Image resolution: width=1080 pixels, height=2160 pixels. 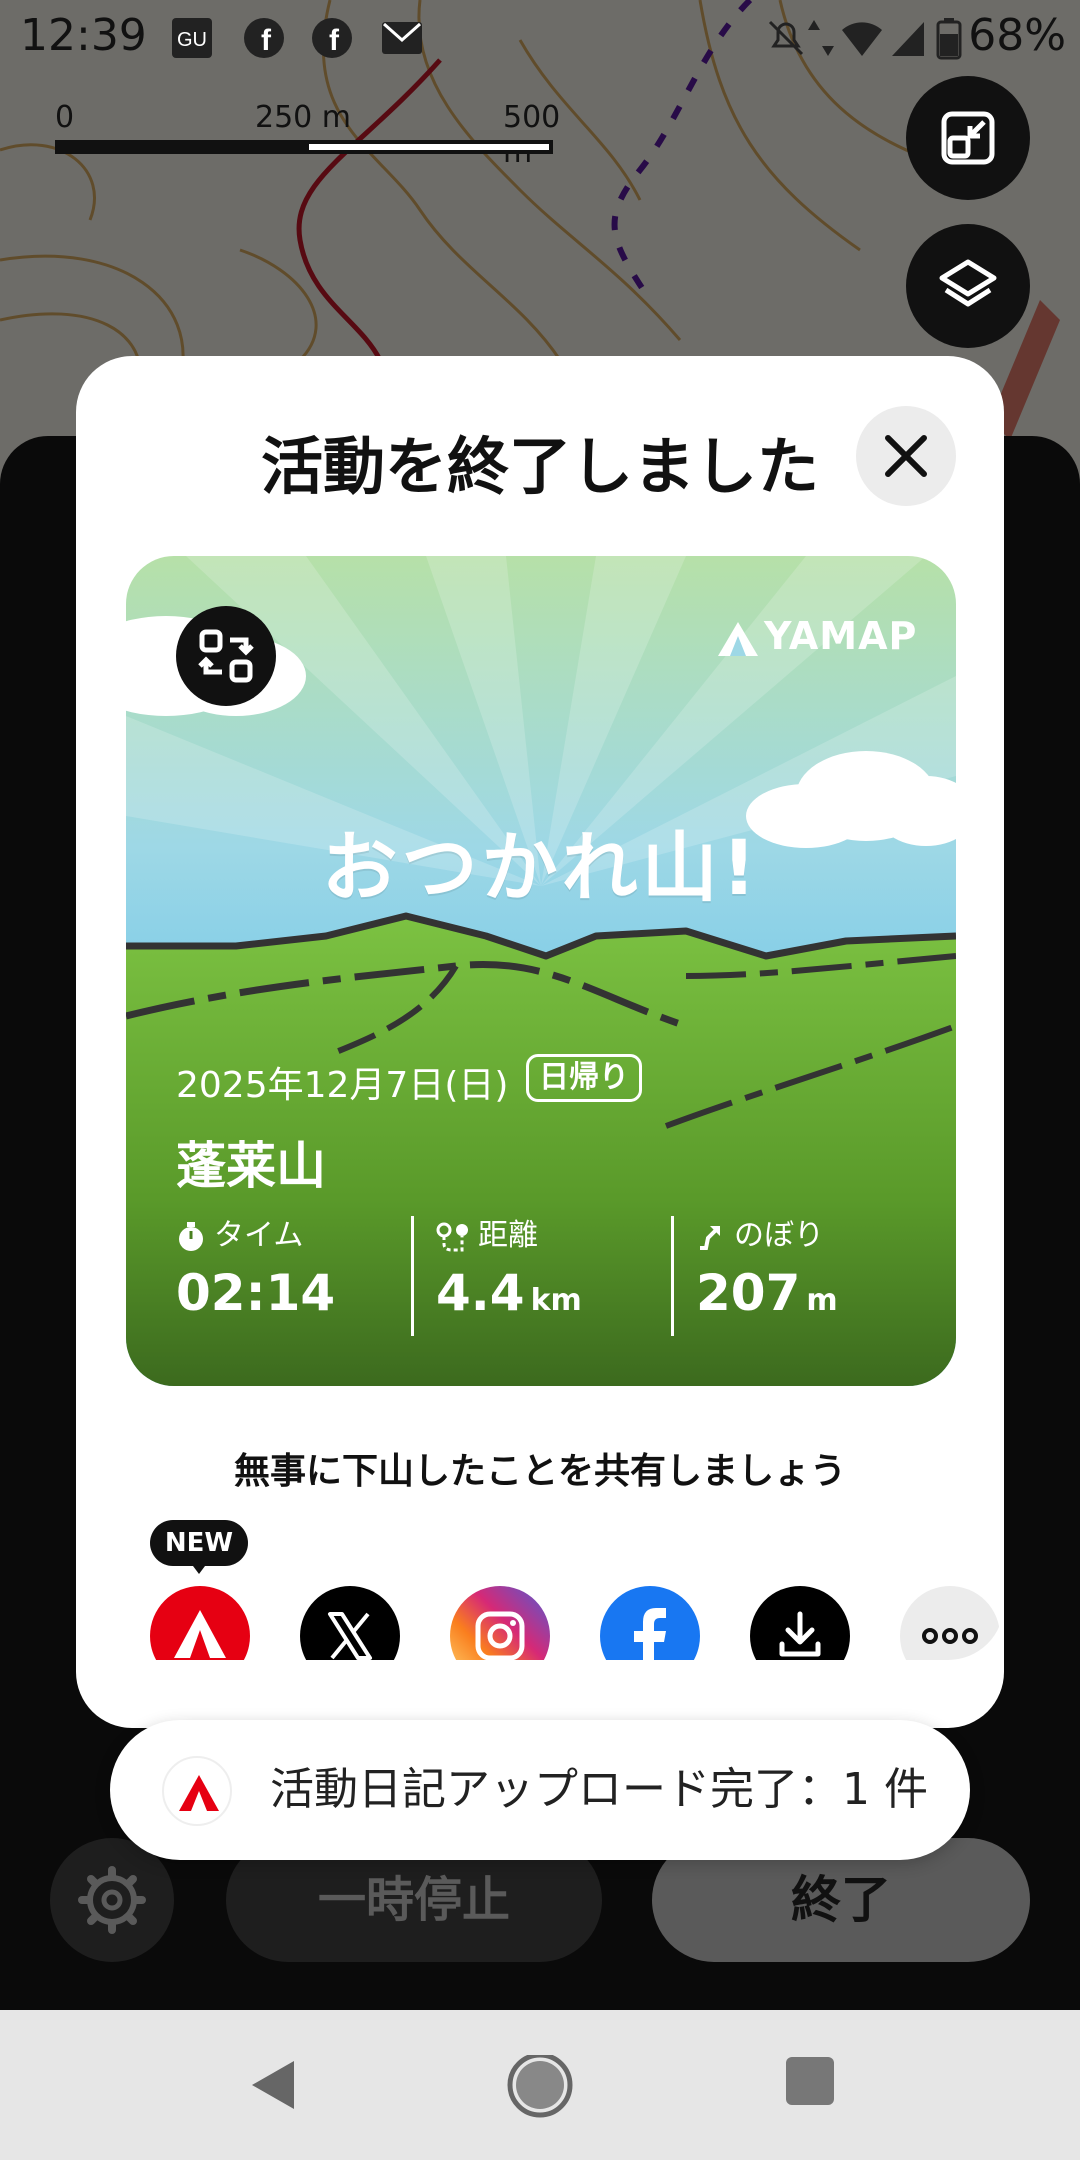 What do you see at coordinates (480, 1293) in the screenshot?
I see `stat-distance-value: 4.4` at bounding box center [480, 1293].